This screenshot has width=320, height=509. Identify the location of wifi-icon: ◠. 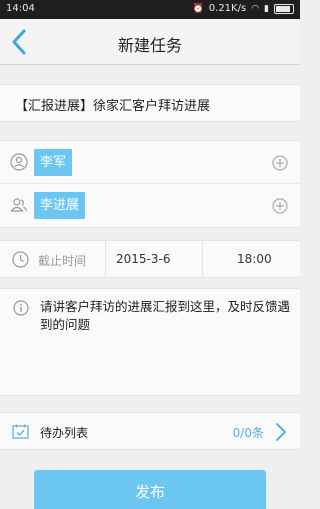
(255, 8).